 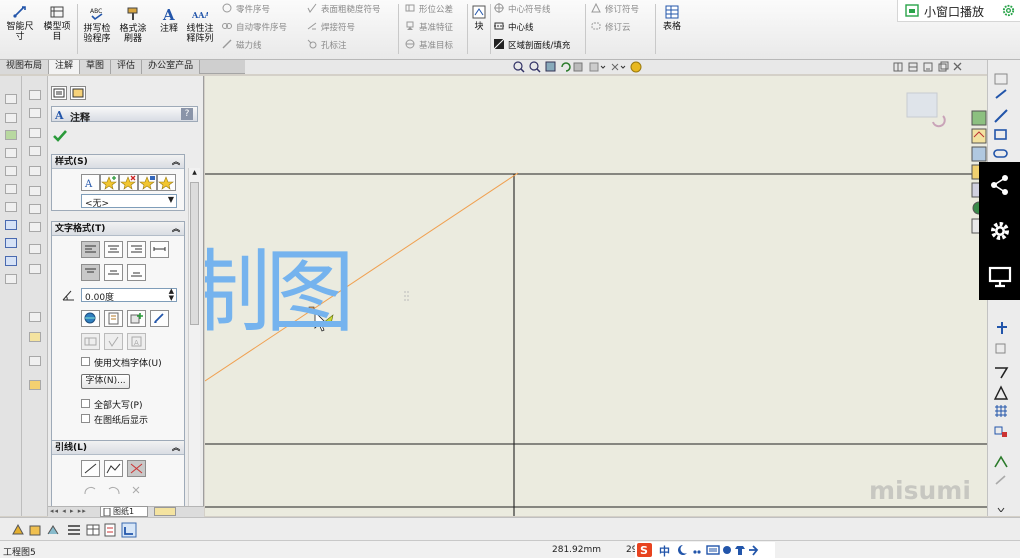 I want to click on add-style-button, so click(x=109, y=182).